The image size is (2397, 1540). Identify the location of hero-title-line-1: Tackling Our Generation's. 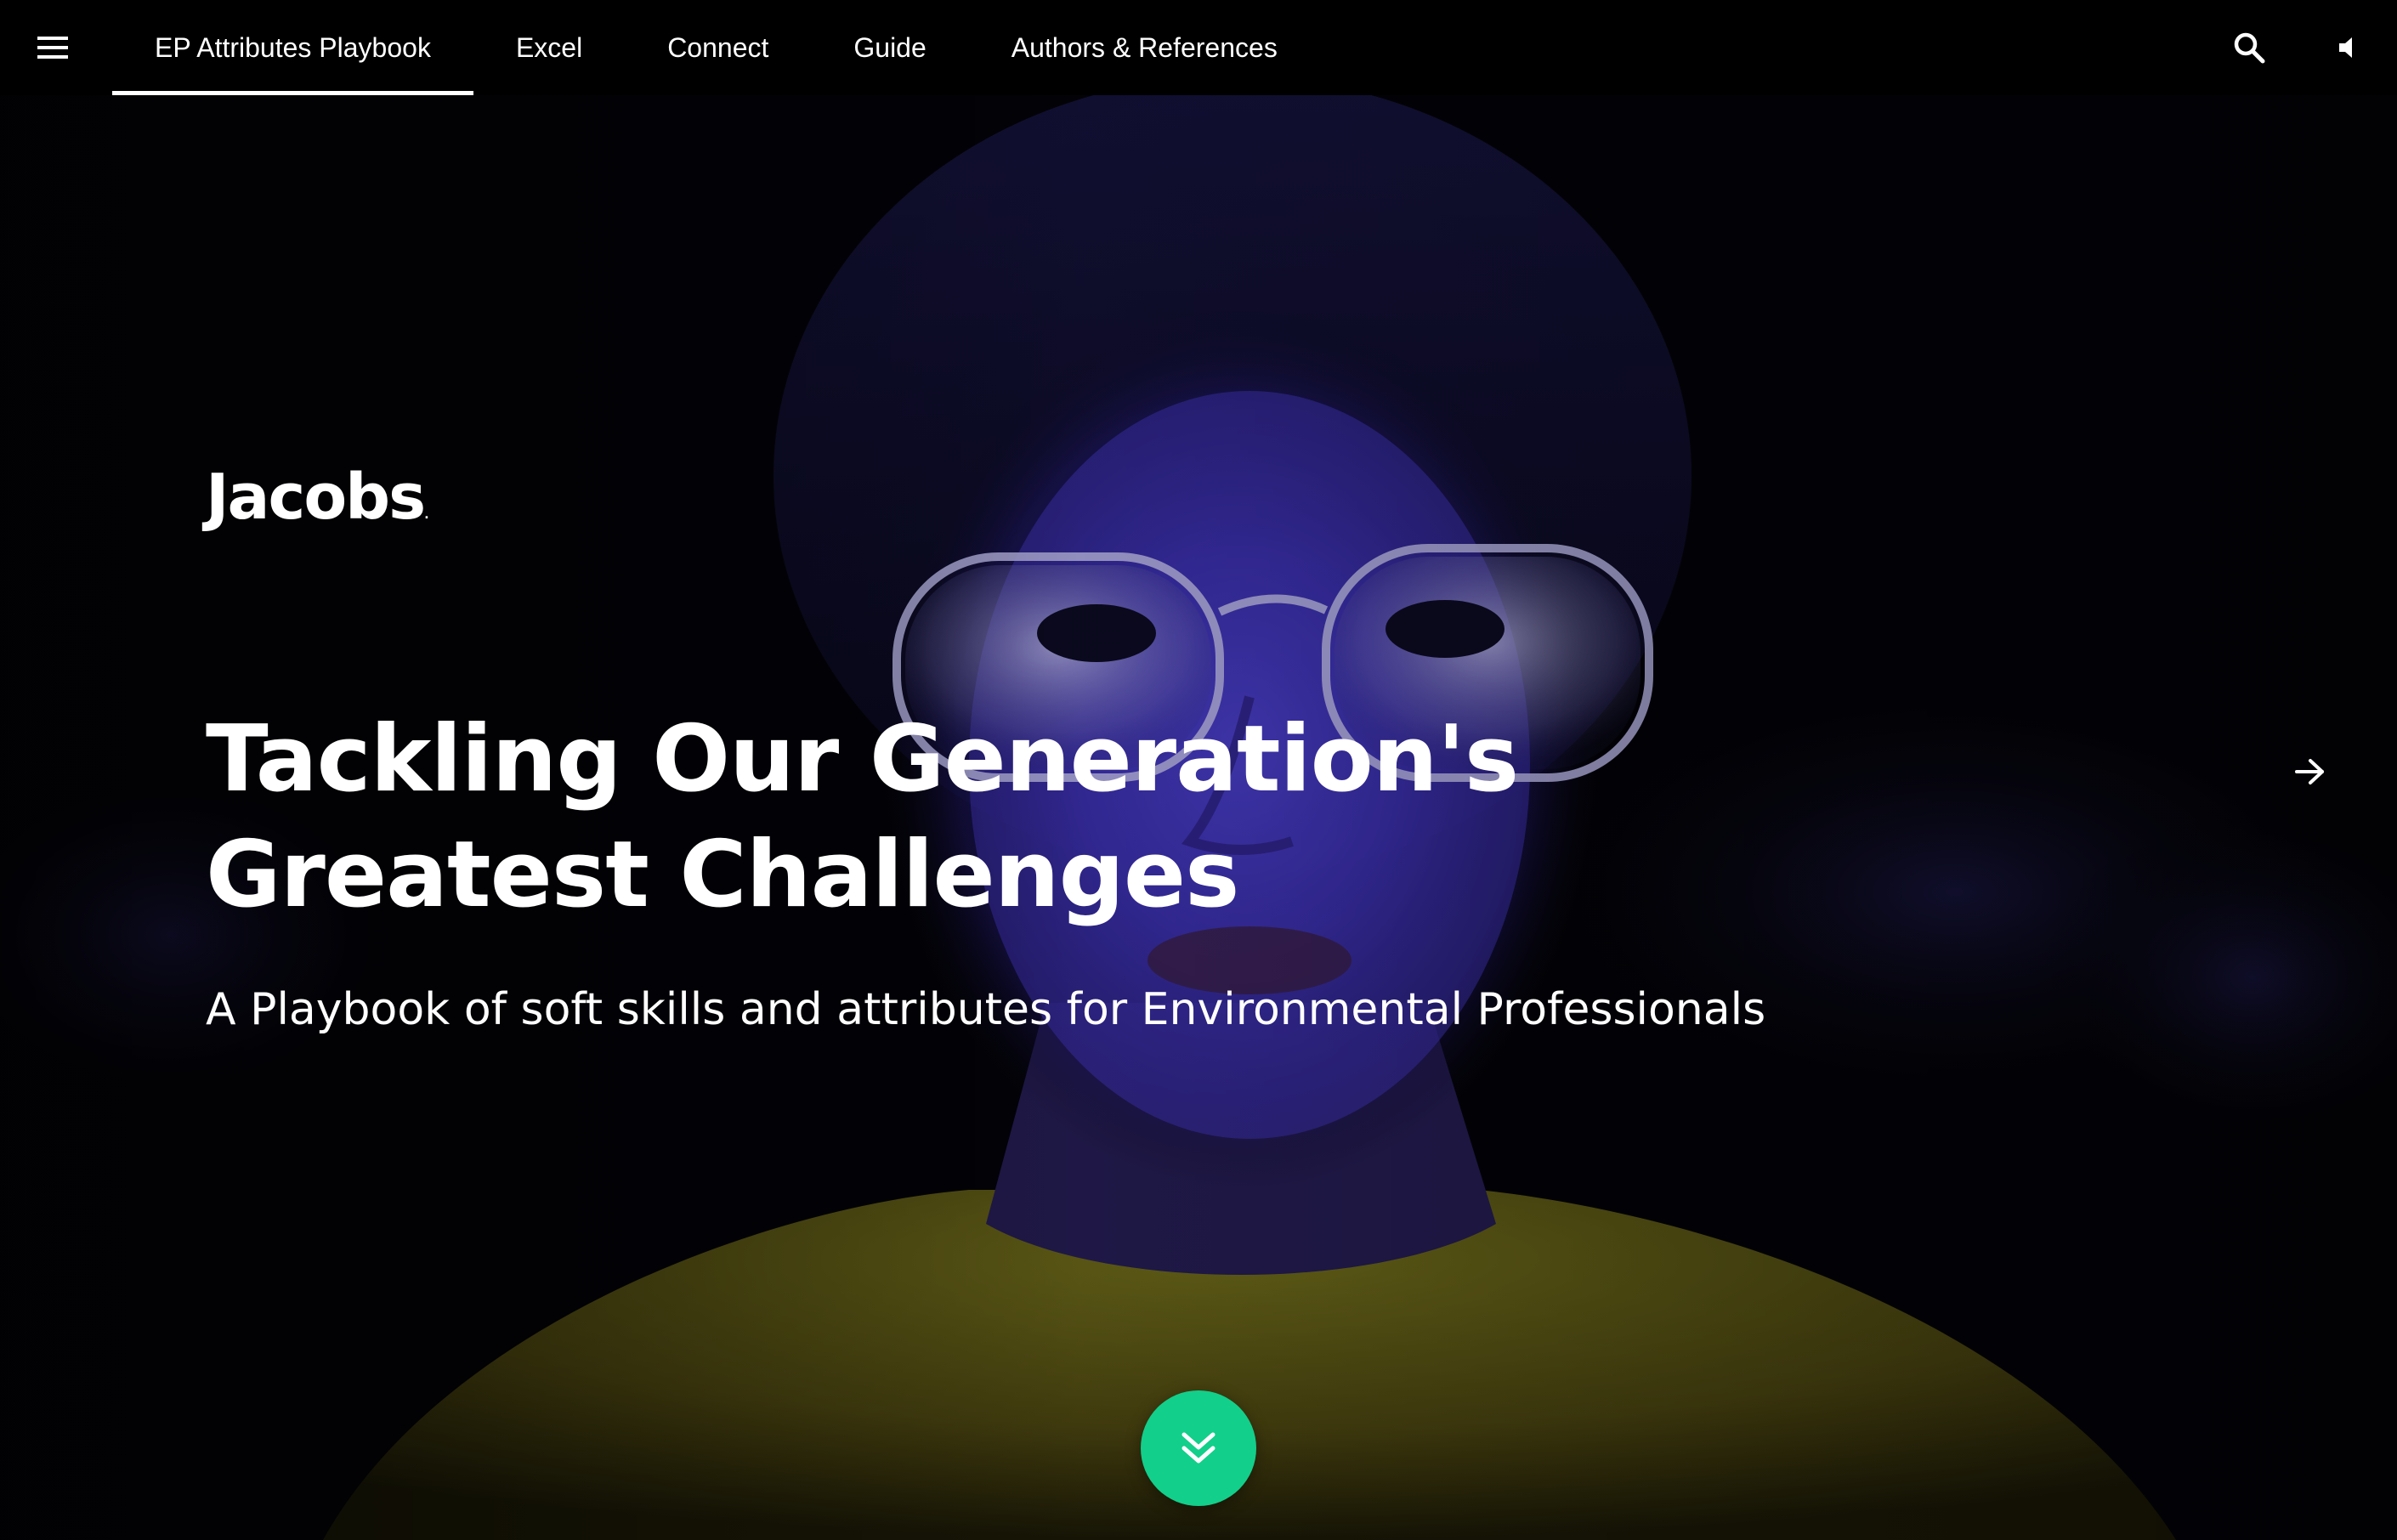
(862, 759).